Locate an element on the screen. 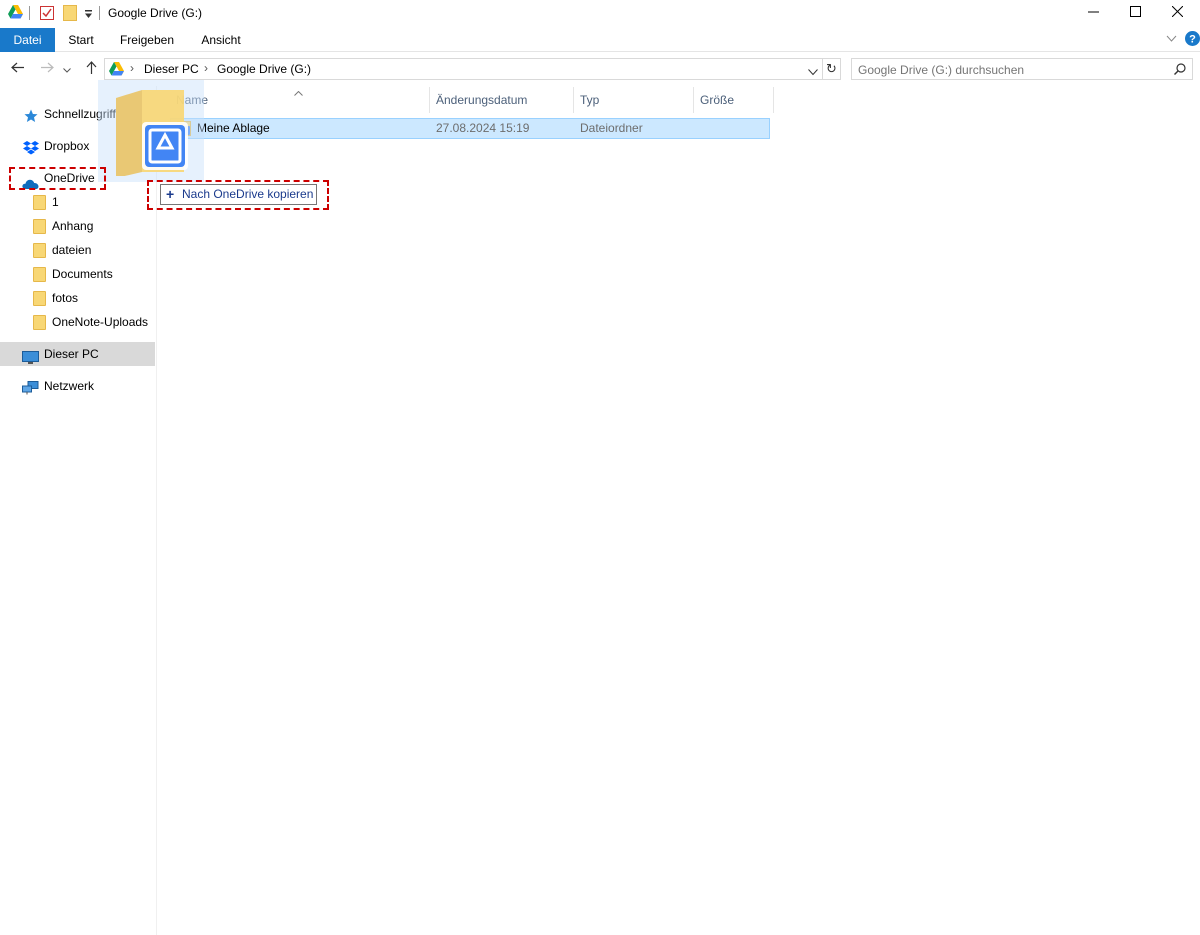 The image size is (1200, 935). column-header-date: Änderungsdatum is located at coordinates (502, 100).